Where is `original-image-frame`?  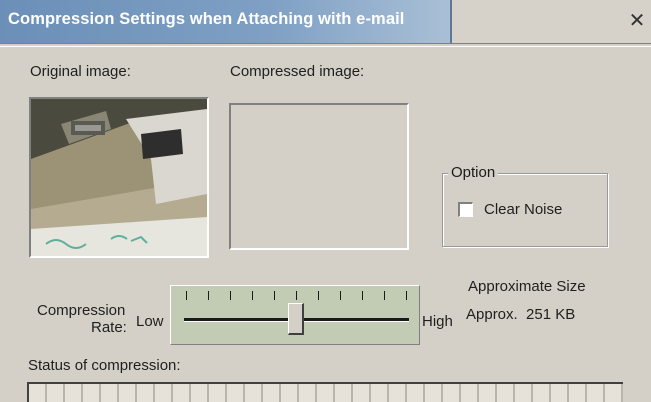 original-image-frame is located at coordinates (119, 177).